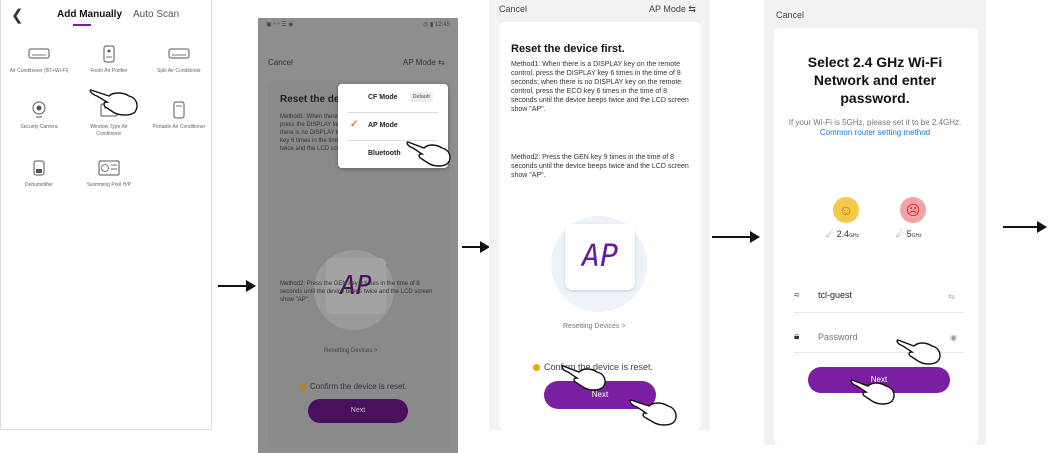 The image size is (1051, 453). I want to click on confirm-checkbox: Confirm the device is reset., so click(353, 386).